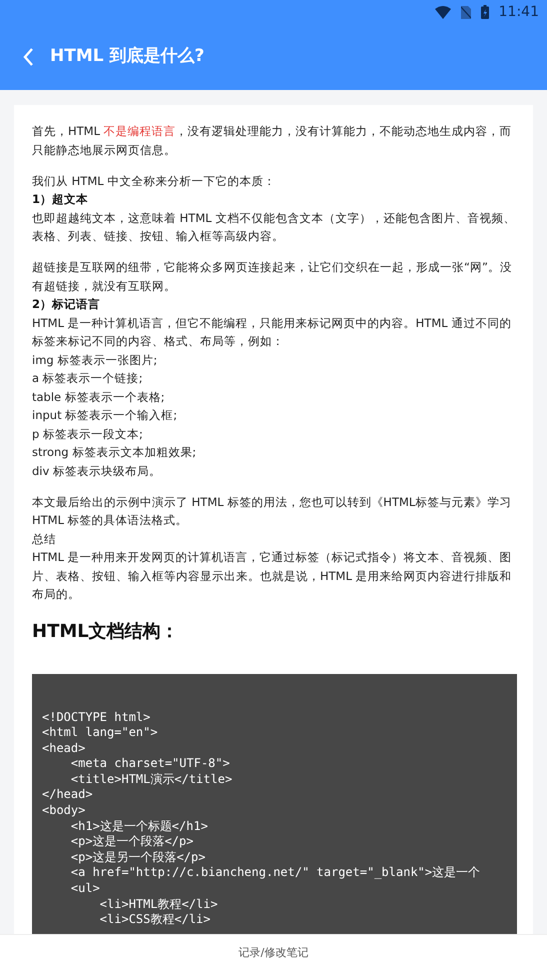 This screenshot has height=972, width=547. Describe the element at coordinates (115, 452) in the screenshot. I see `paragraph: strong 标签表示文本加粗效果;` at that location.